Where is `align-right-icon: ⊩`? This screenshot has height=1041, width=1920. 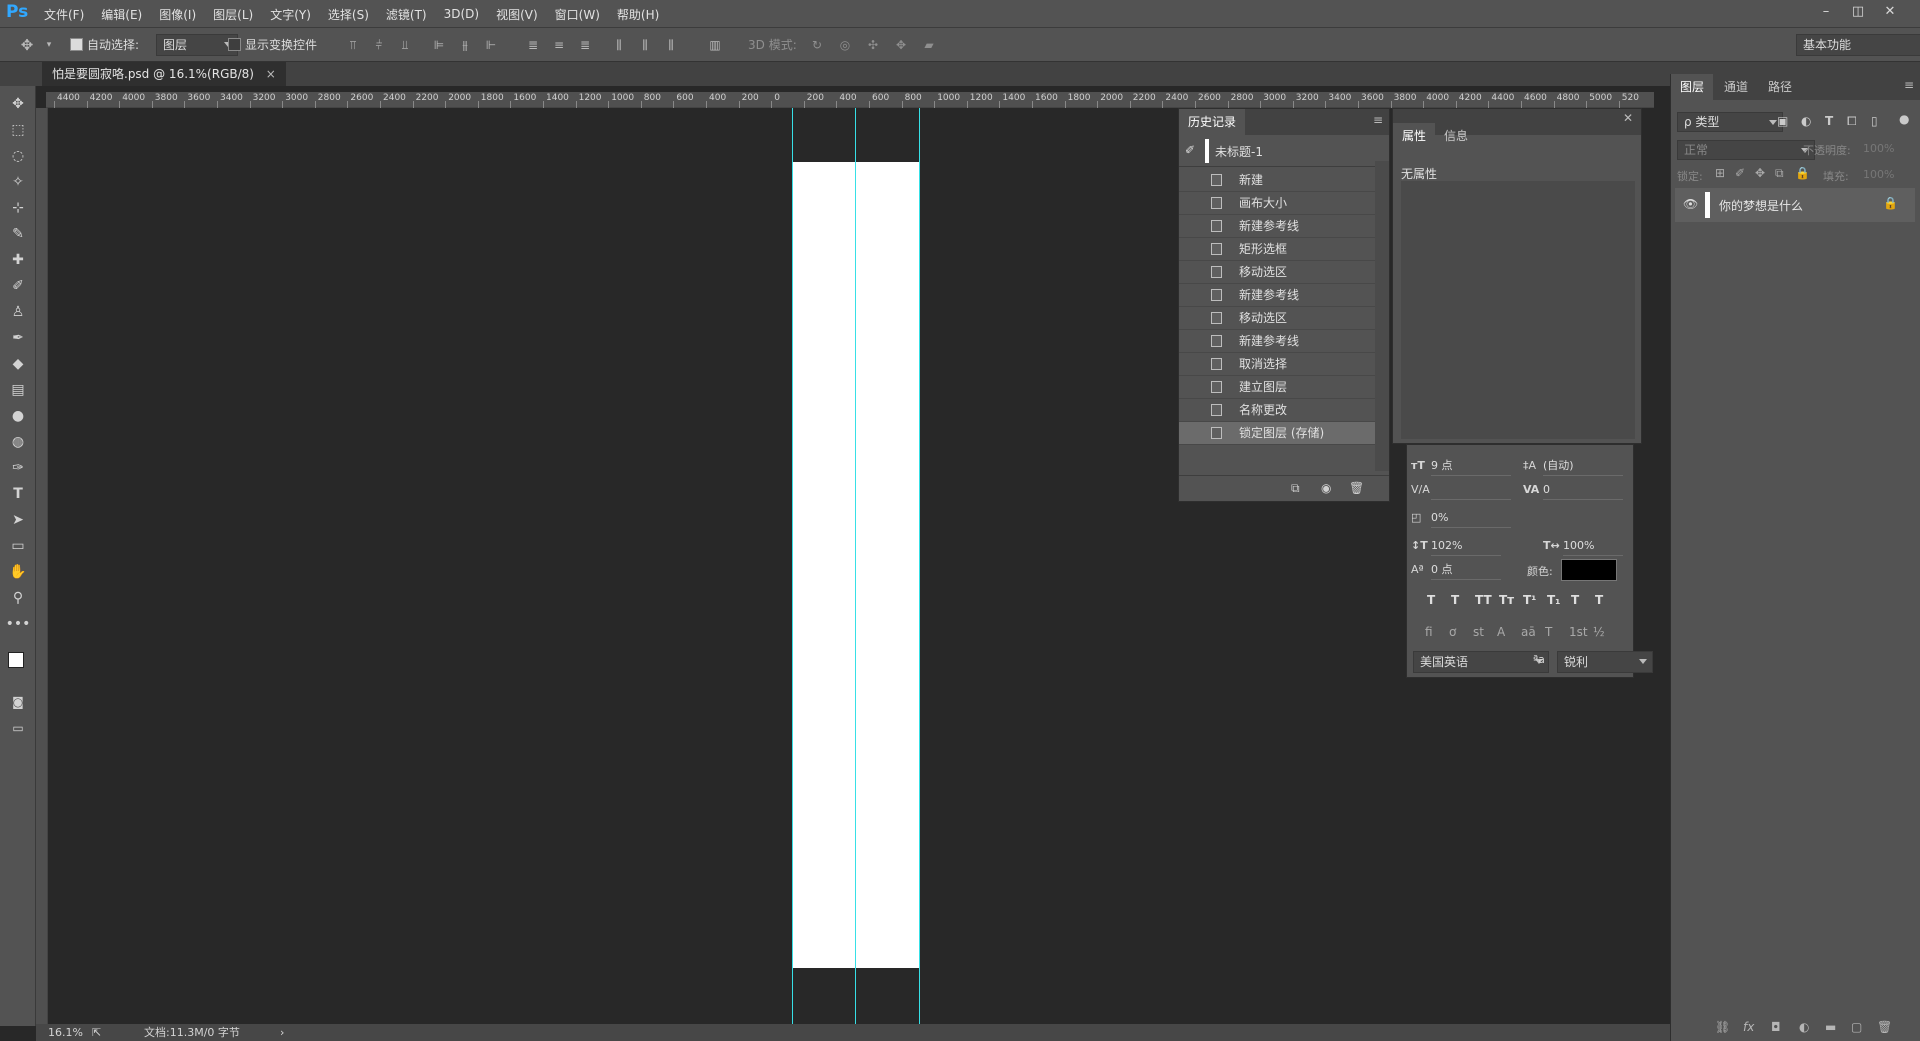 align-right-icon: ⊩ is located at coordinates (491, 45).